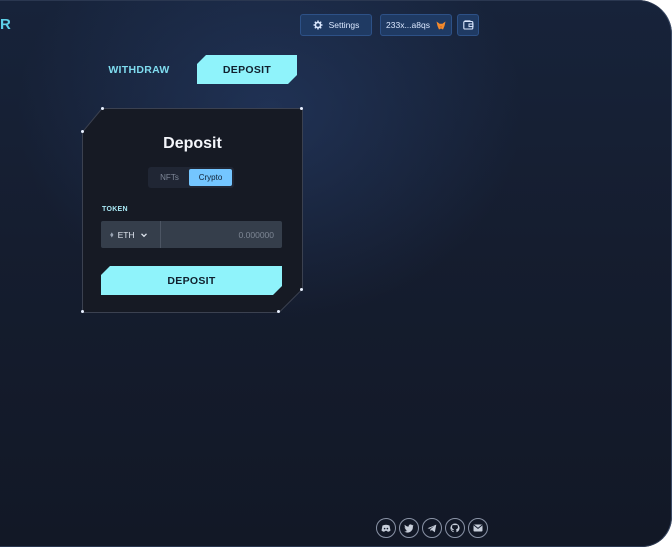 This screenshot has height=547, width=672. I want to click on wallet-address-label: 233x...a8qs, so click(408, 25).